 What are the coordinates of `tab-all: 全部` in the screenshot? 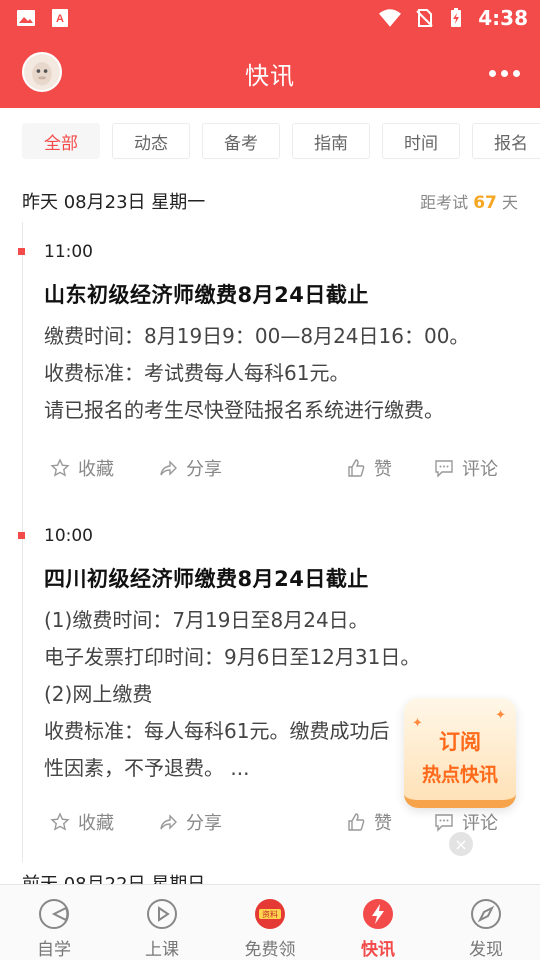 It's located at (61, 141).